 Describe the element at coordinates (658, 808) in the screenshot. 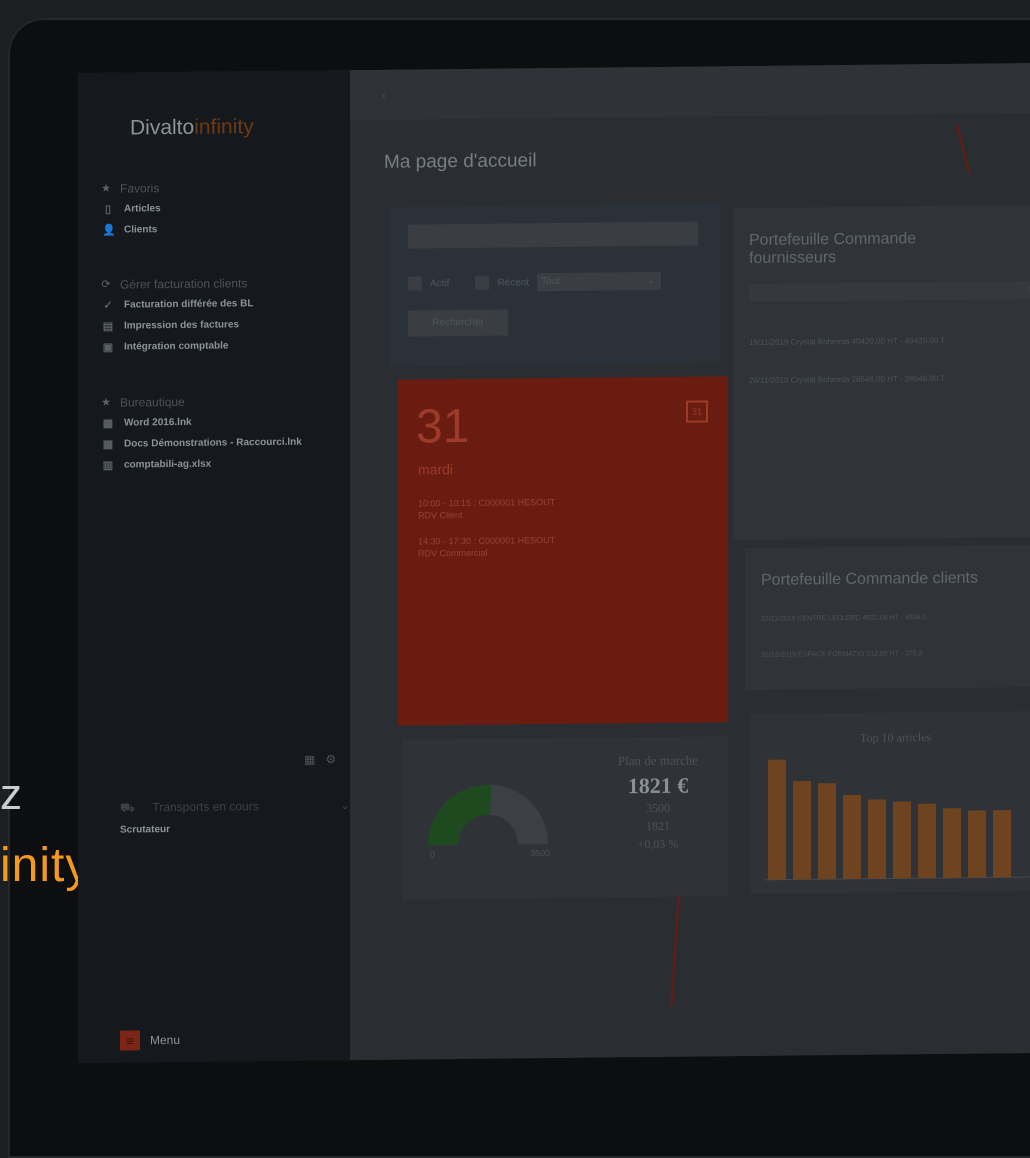

I see `plan-target: 3500` at that location.